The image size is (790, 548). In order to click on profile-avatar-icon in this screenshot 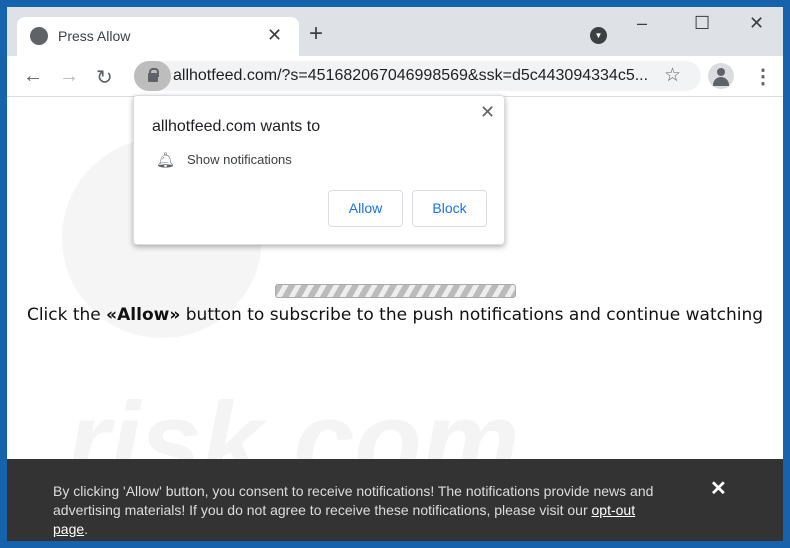, I will do `click(721, 76)`.